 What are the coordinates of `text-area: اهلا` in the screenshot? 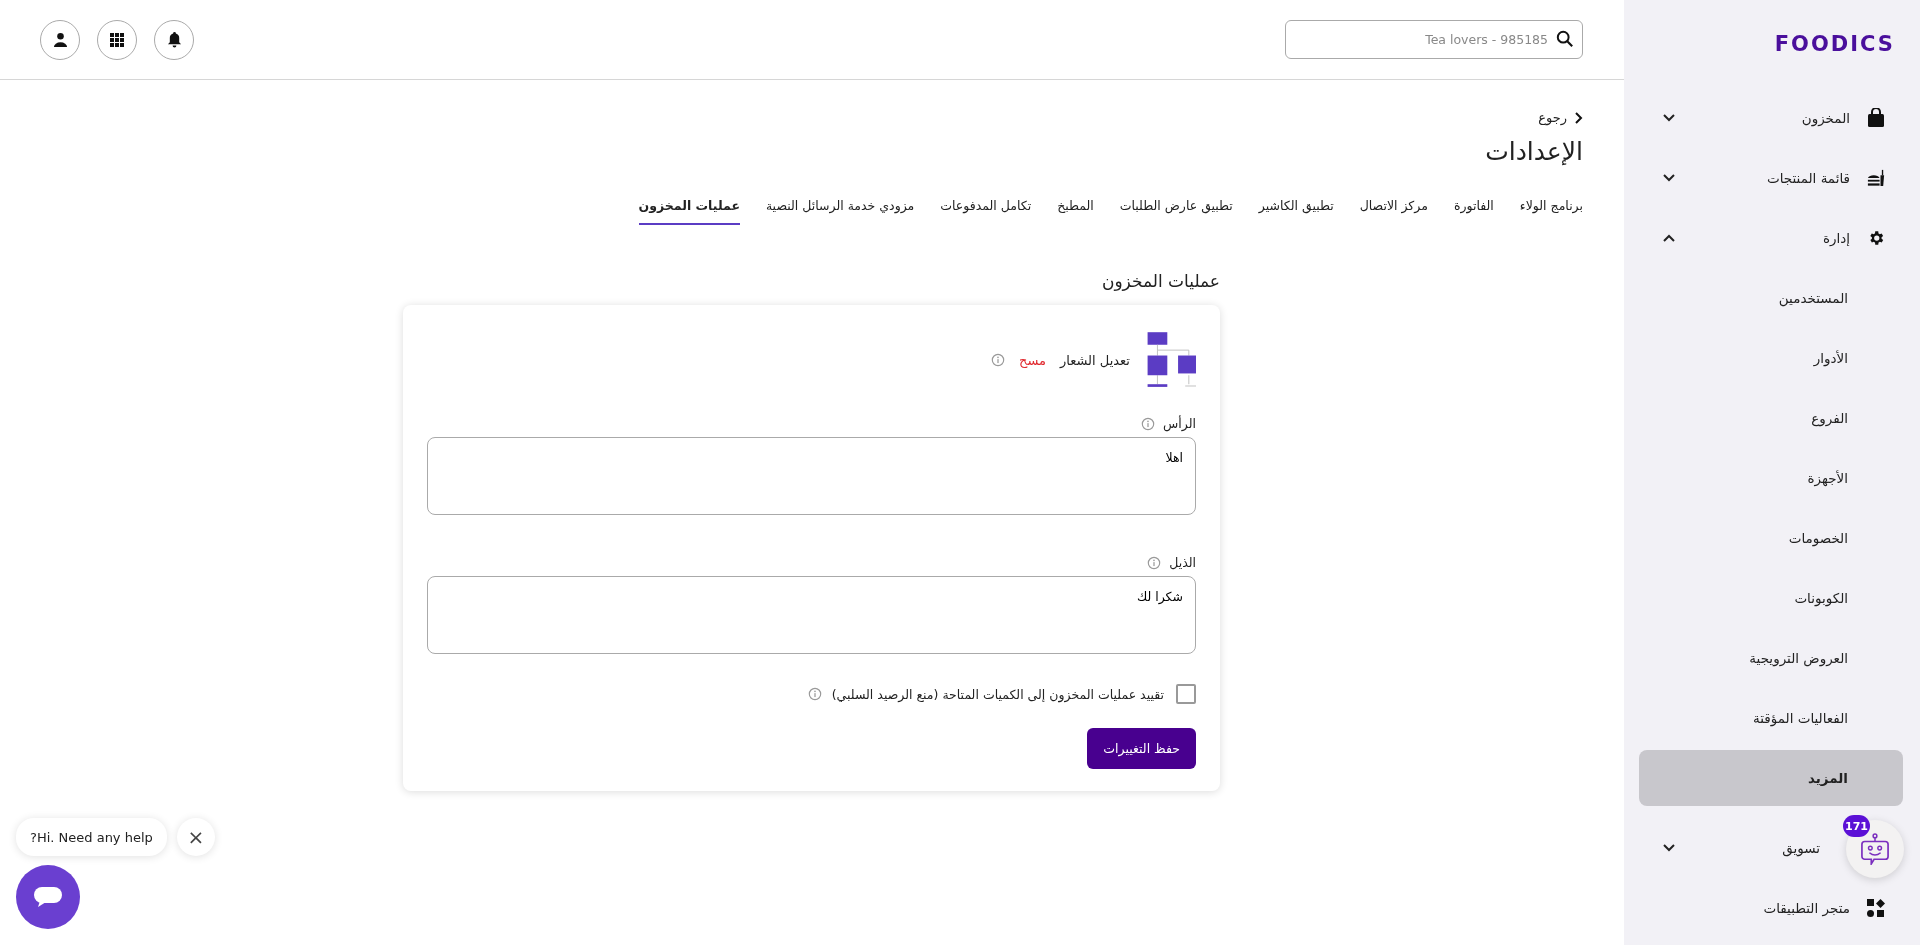 It's located at (811, 476).